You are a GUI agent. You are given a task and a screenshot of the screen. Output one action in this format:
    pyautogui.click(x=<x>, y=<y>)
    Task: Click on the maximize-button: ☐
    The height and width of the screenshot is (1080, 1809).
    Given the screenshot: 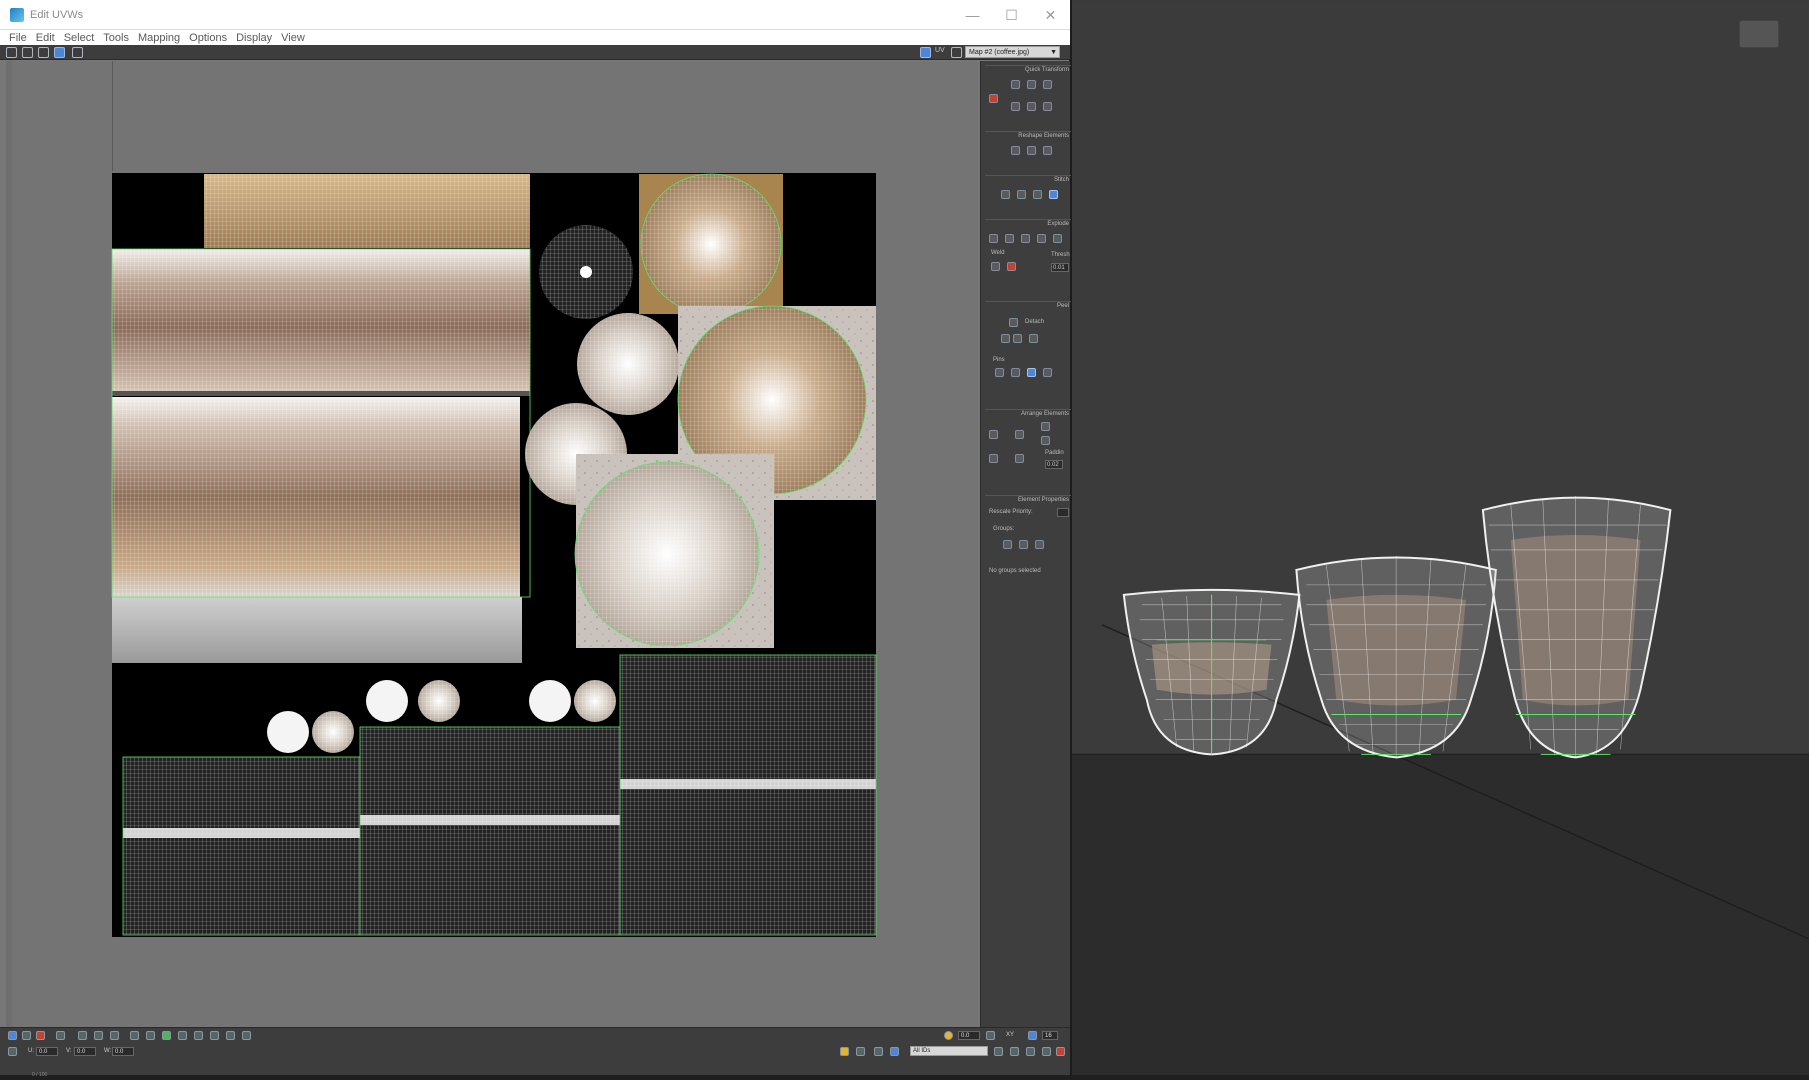 What is the action you would take?
    pyautogui.click(x=1011, y=15)
    